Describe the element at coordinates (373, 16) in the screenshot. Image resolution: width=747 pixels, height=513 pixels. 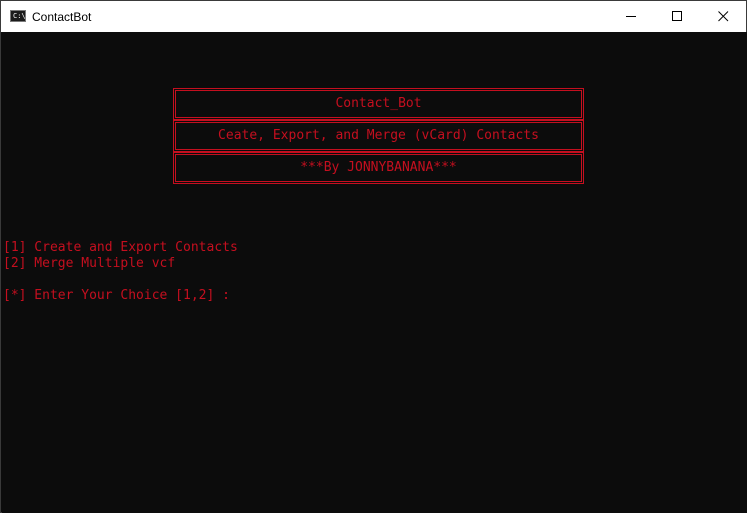
I see `title-bar: C:\ ContactBot` at that location.